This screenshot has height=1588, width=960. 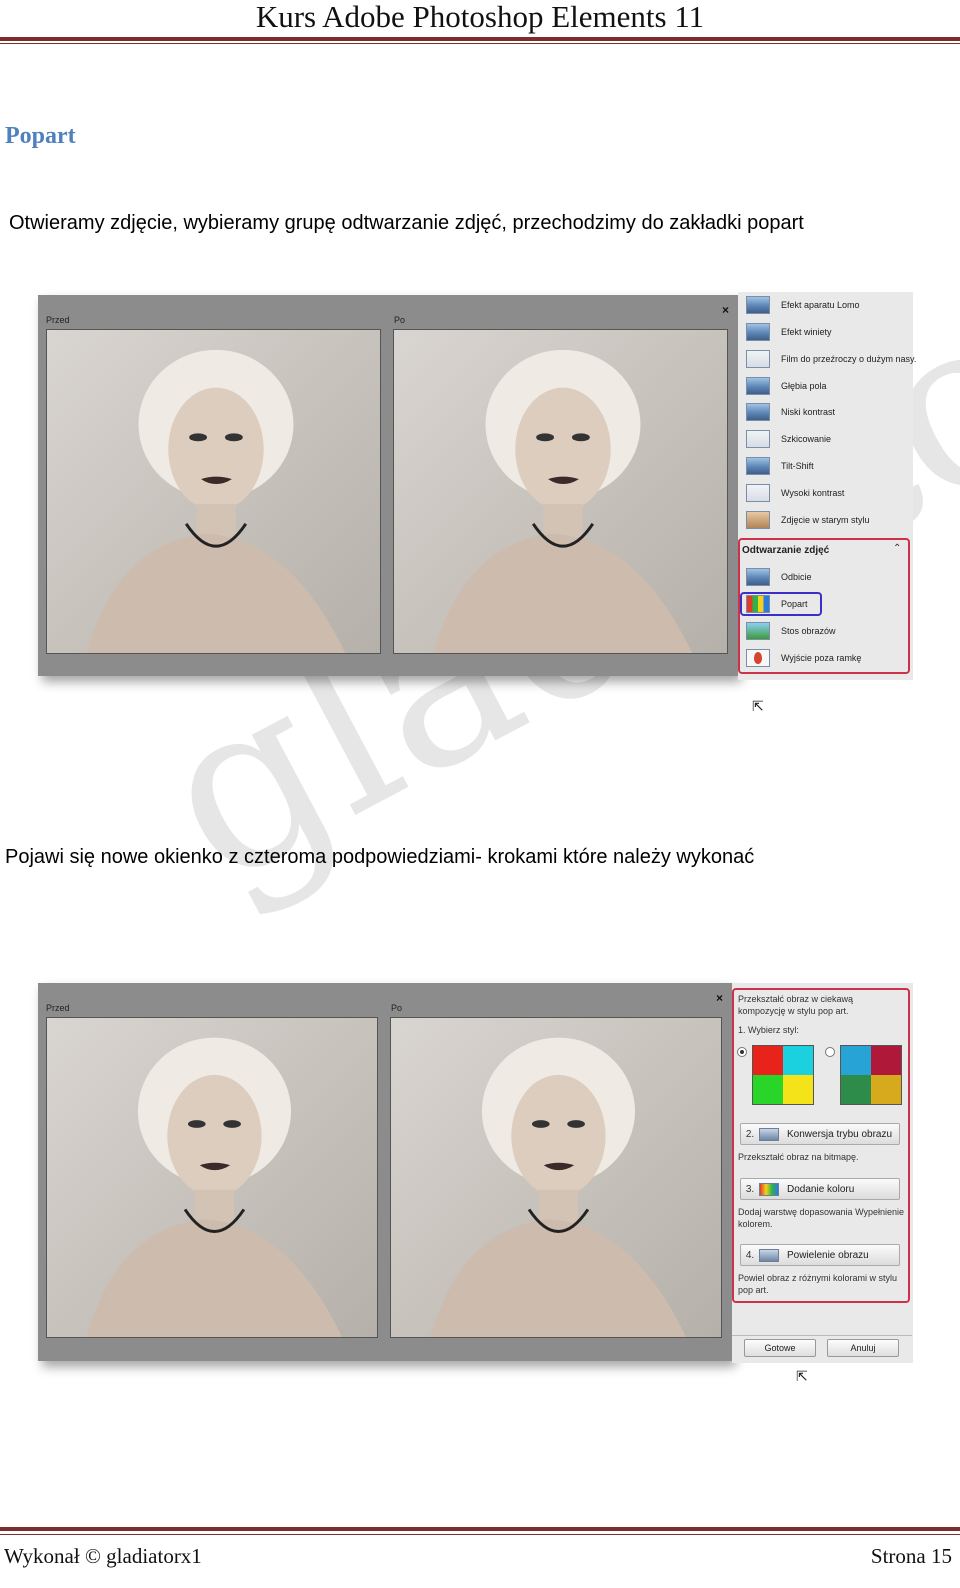 What do you see at coordinates (821, 1145) in the screenshot?
I see `highlight-steps-box` at bounding box center [821, 1145].